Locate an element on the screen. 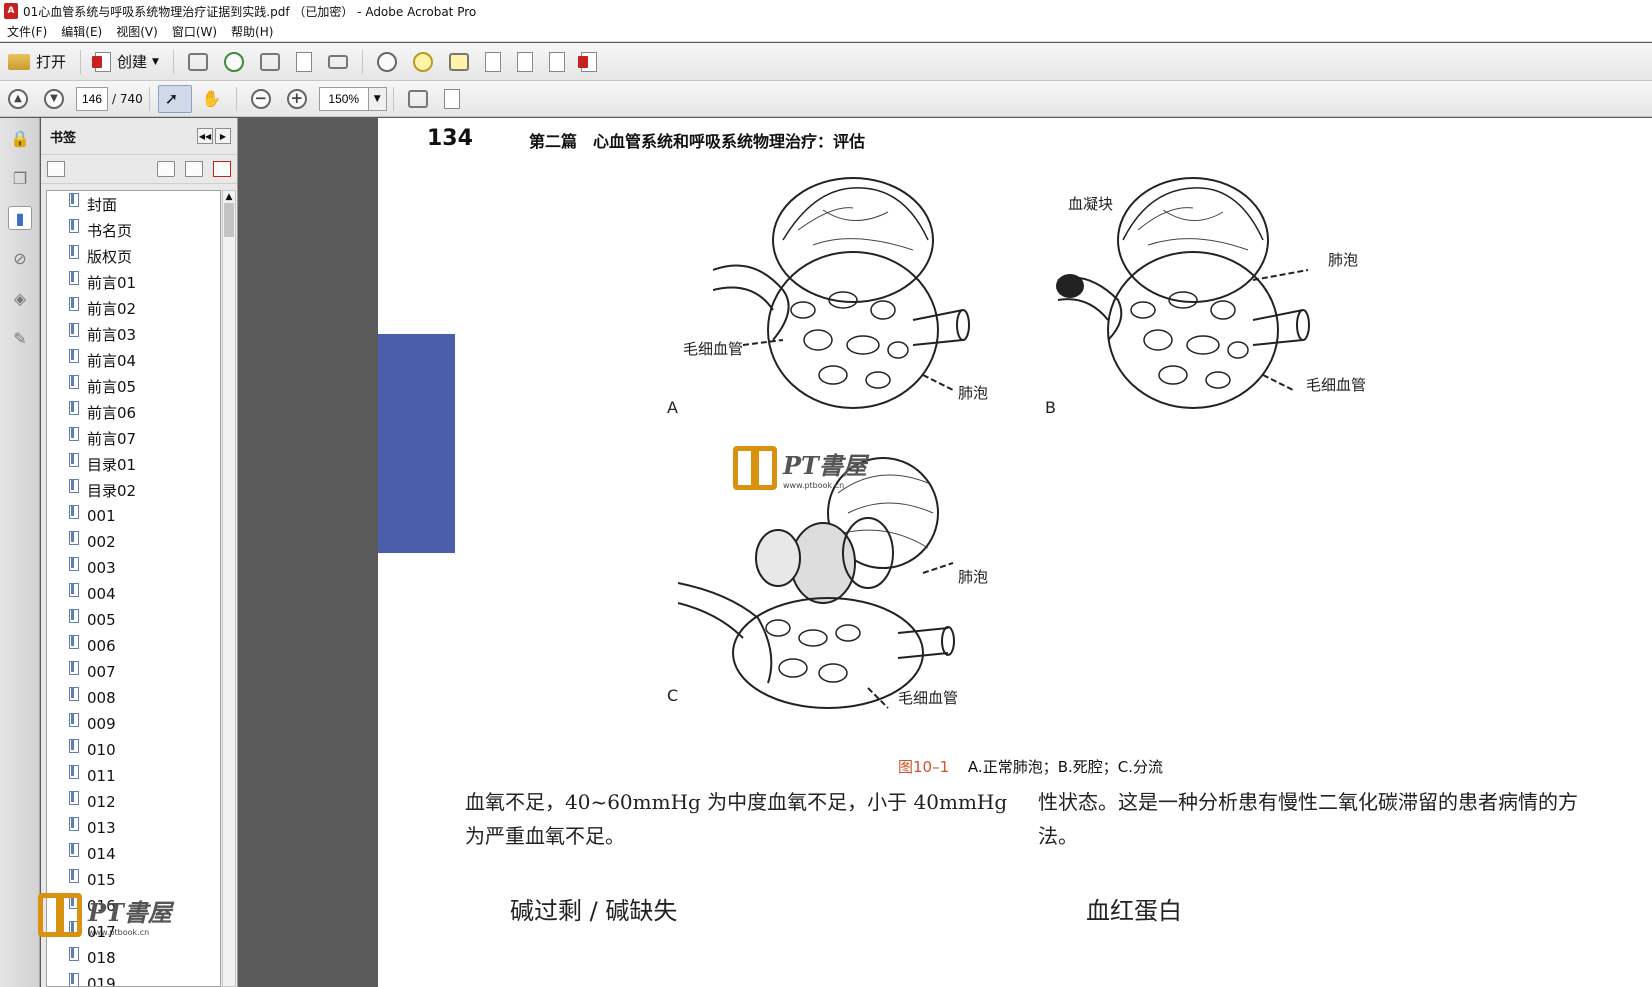  edit-button is located at coordinates (304, 62).